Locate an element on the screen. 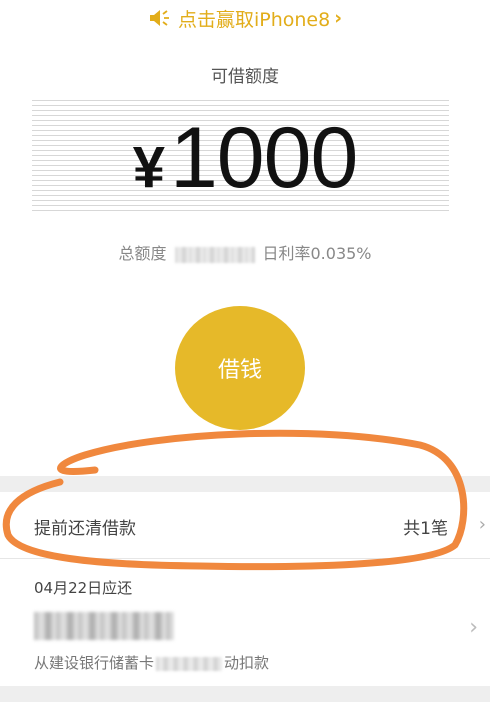 The height and width of the screenshot is (702, 490). auto-debit-prefix: 从建设银行储蓄卡 is located at coordinates (94, 663).